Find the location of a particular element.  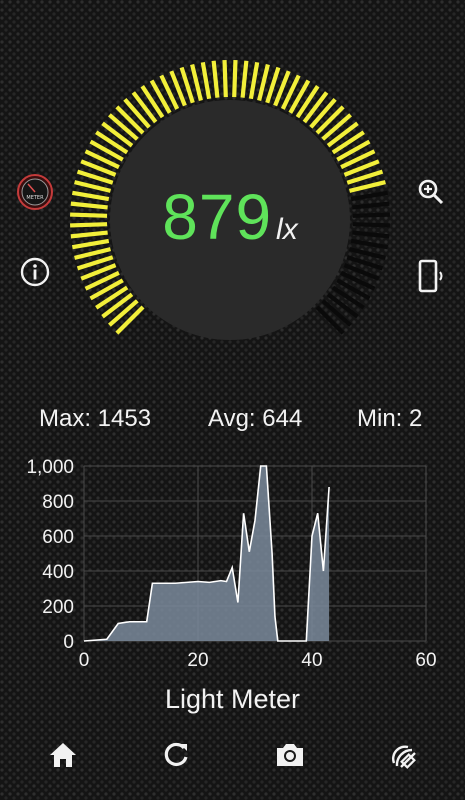

sensor-button is located at coordinates (403, 755).